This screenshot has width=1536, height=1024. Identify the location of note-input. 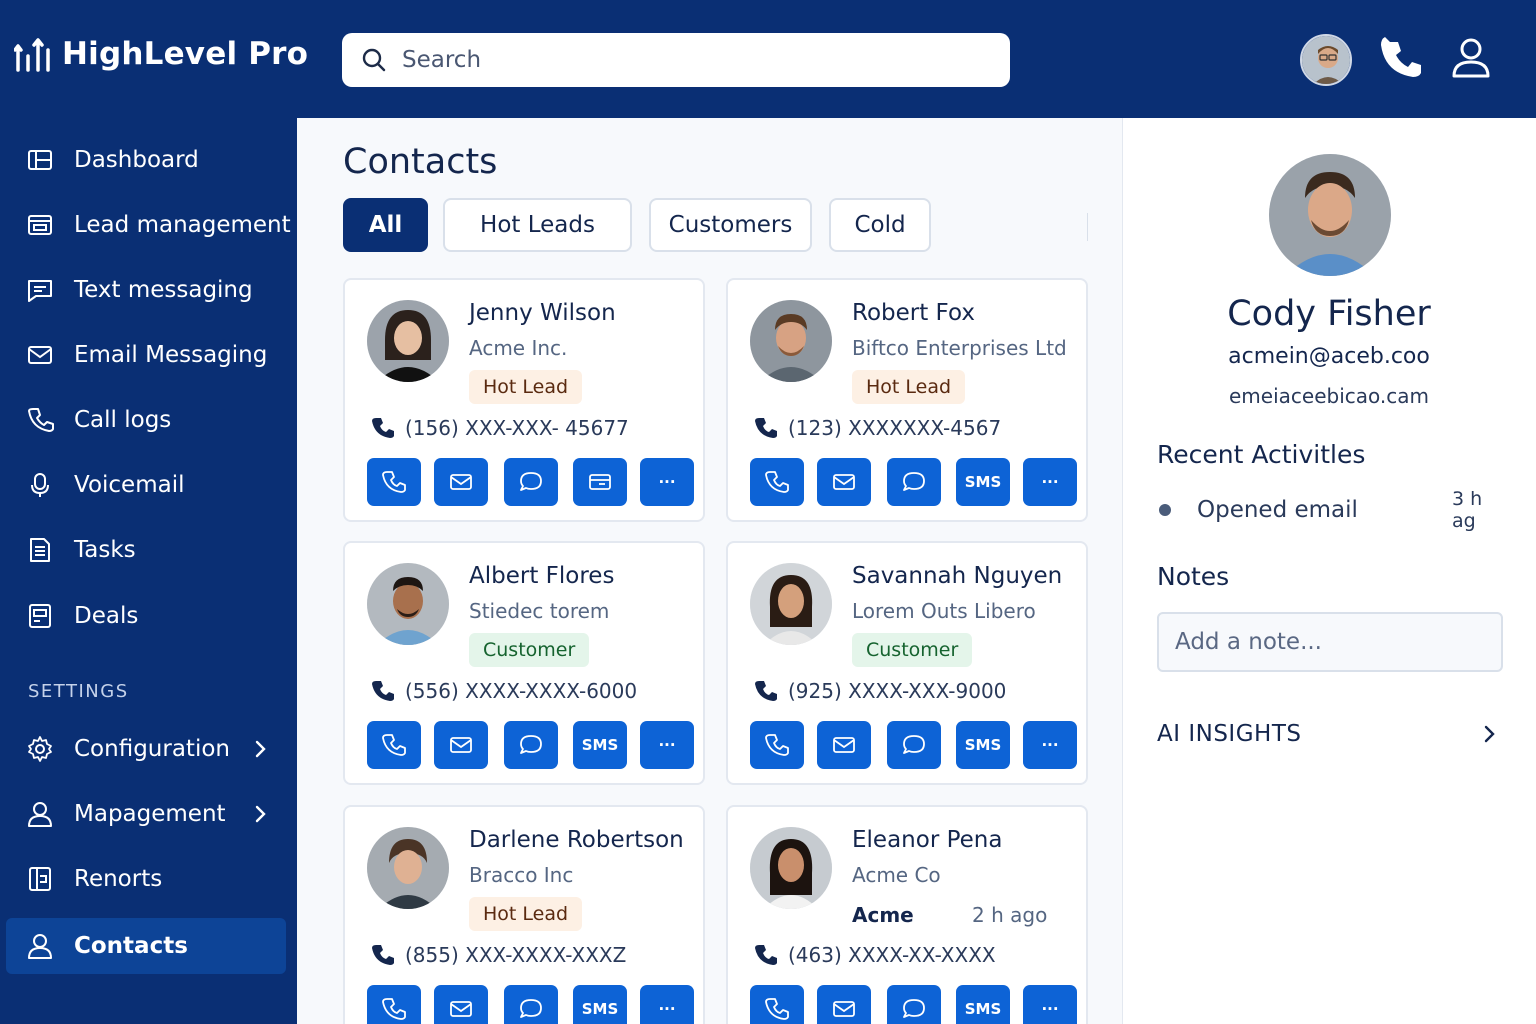
(1330, 642).